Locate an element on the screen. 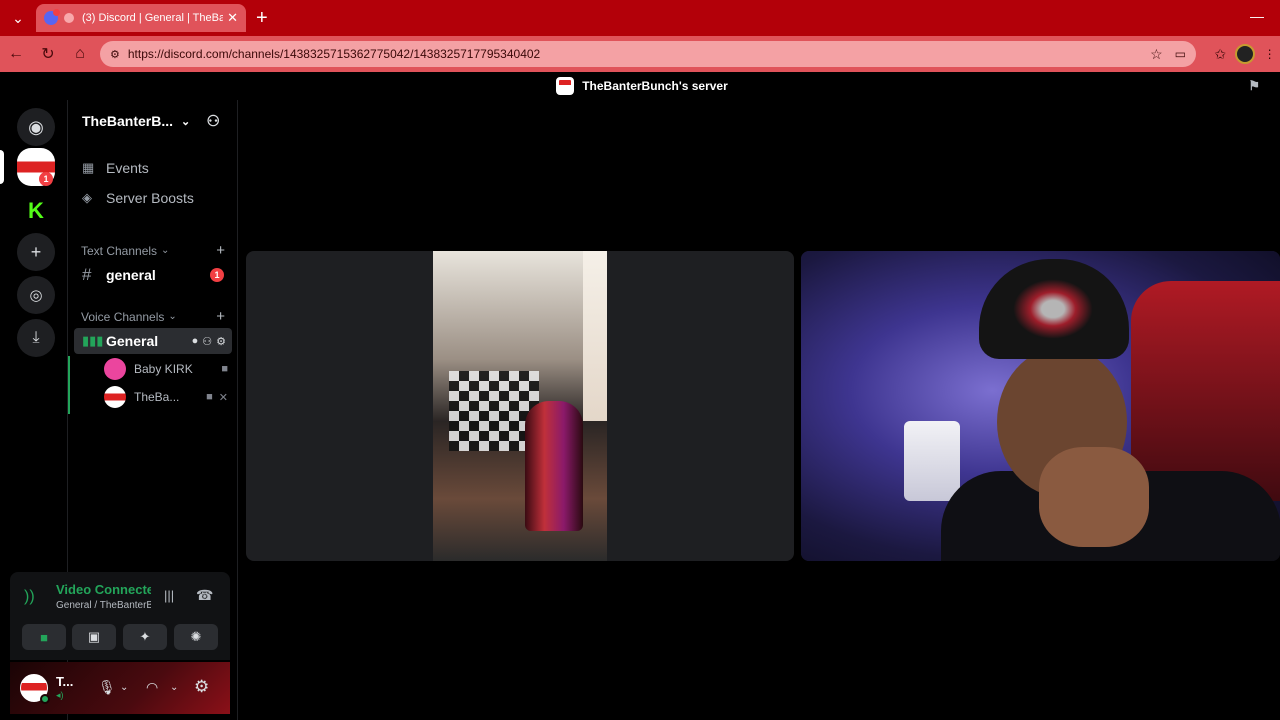 This screenshot has height=720, width=1280. voice-user-baby-kirk: Baby KIRK ■ is located at coordinates (166, 369).